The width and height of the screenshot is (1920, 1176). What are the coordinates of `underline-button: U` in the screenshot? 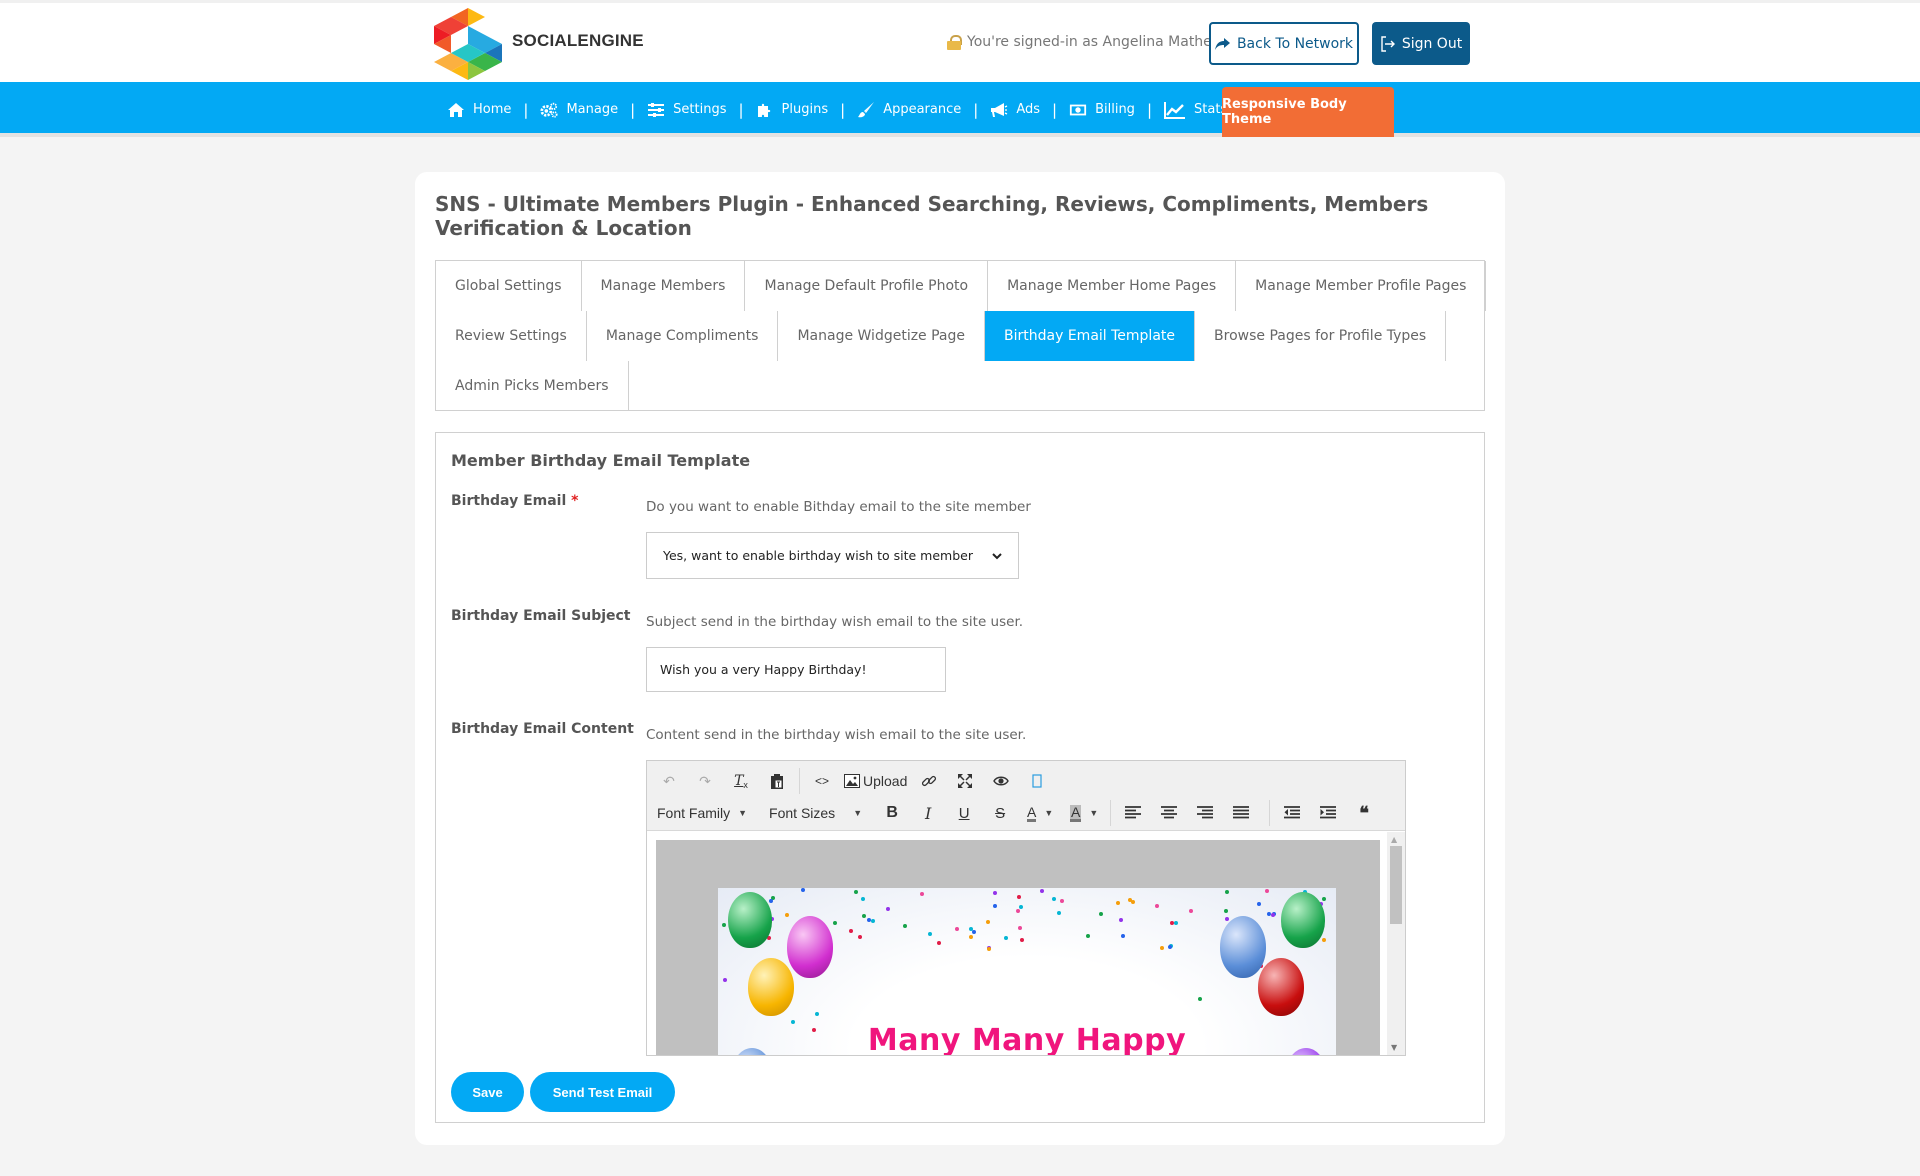 It's located at (964, 813).